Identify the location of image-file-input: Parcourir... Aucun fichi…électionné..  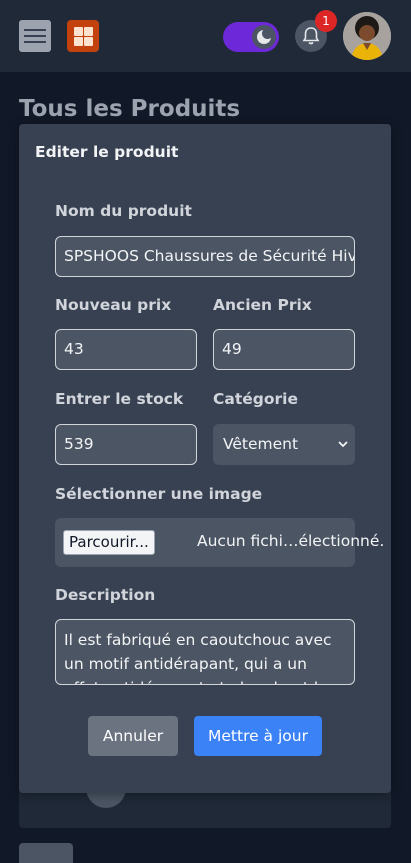
(219, 542).